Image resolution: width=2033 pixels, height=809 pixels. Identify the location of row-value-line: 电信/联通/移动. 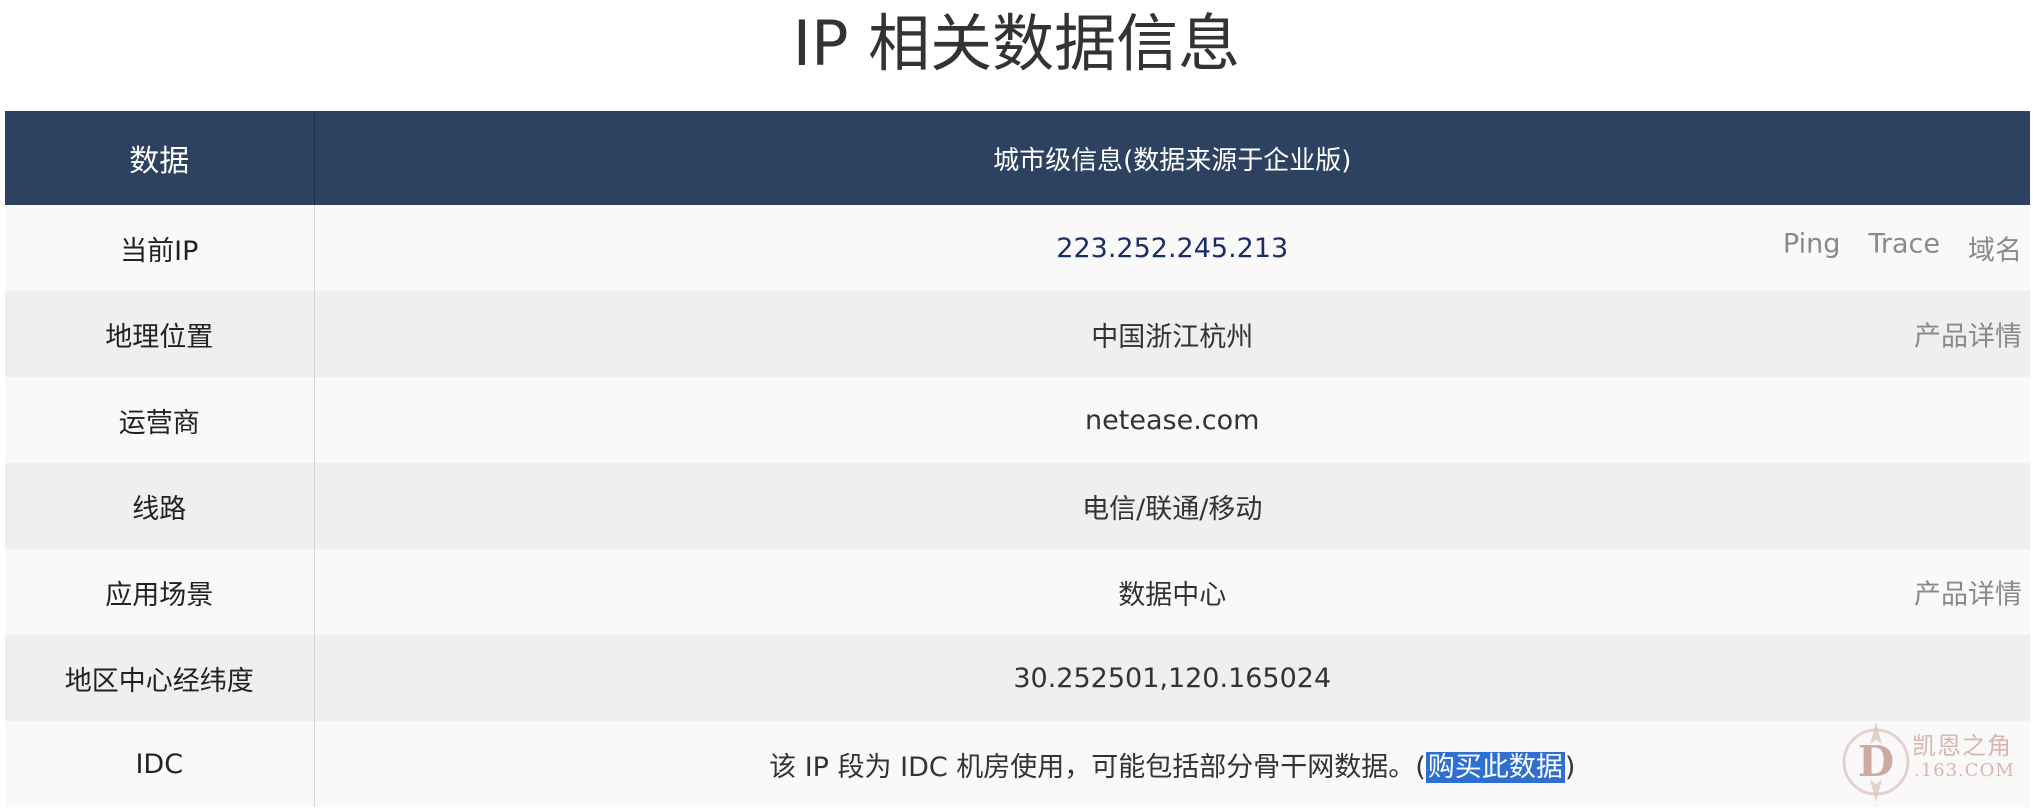
(1172, 506).